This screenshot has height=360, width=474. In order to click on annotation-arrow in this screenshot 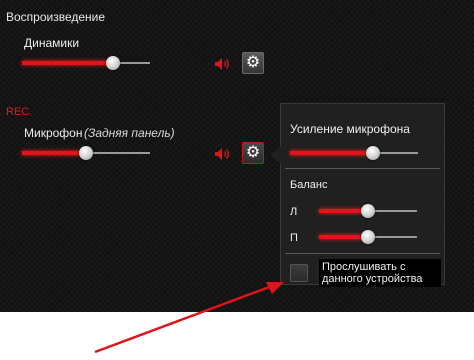, I will do `click(189, 318)`.